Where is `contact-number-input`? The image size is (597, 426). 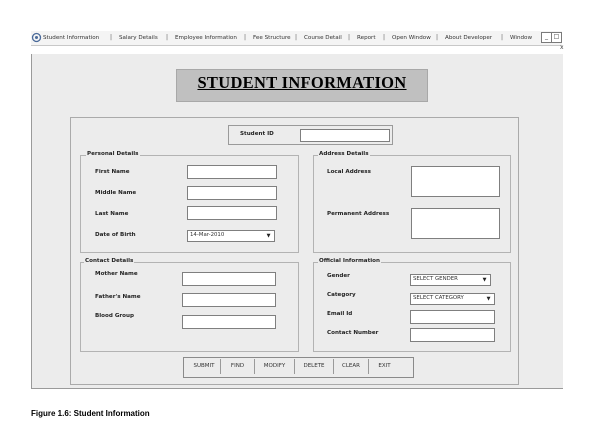 contact-number-input is located at coordinates (452, 335).